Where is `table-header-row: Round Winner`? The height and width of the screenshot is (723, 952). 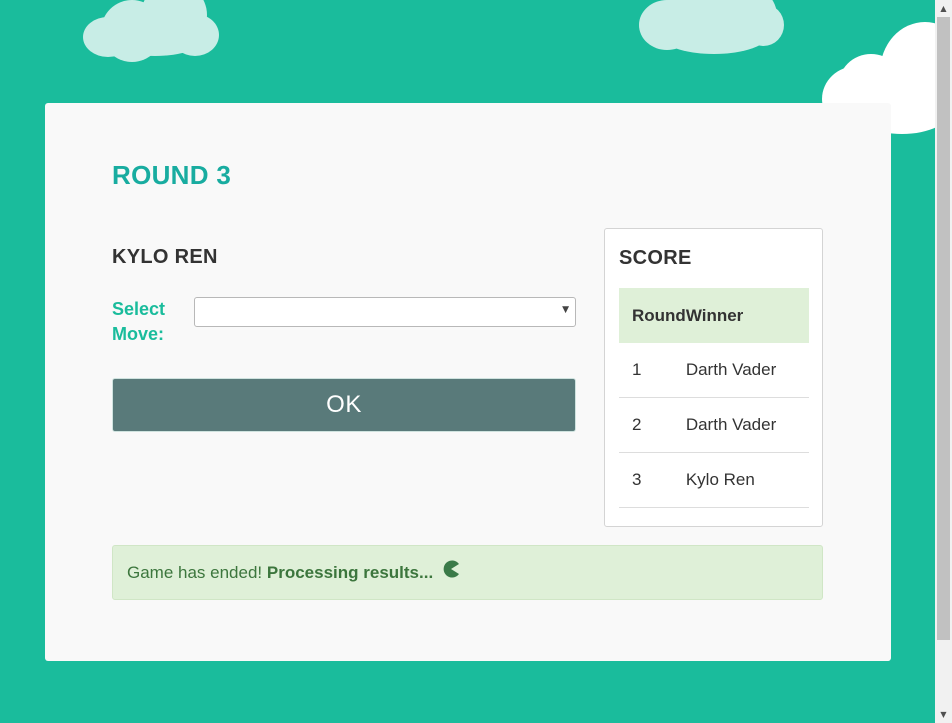 table-header-row: Round Winner is located at coordinates (714, 315).